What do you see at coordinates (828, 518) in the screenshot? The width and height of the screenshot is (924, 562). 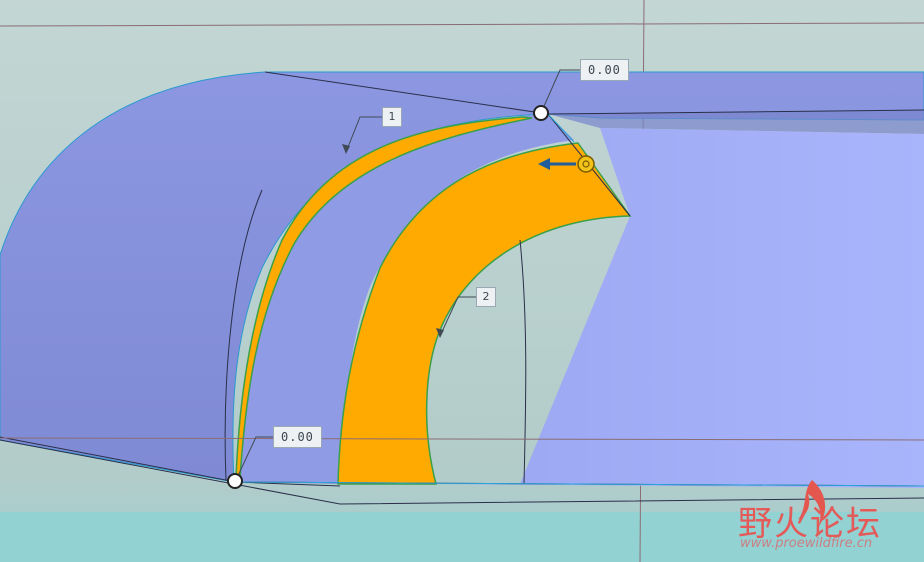 I see `watermark: 野火论坛 www.proewildfire.cn` at bounding box center [828, 518].